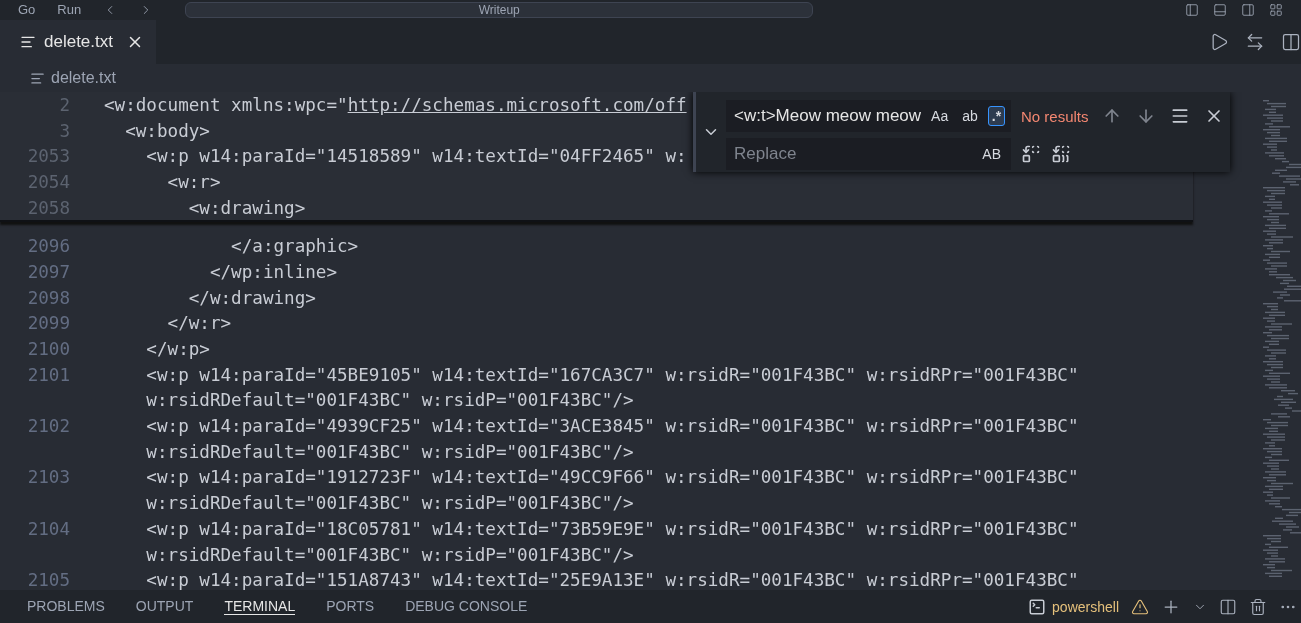 The width and height of the screenshot is (1301, 623). I want to click on line-number: 2098, so click(48, 297).